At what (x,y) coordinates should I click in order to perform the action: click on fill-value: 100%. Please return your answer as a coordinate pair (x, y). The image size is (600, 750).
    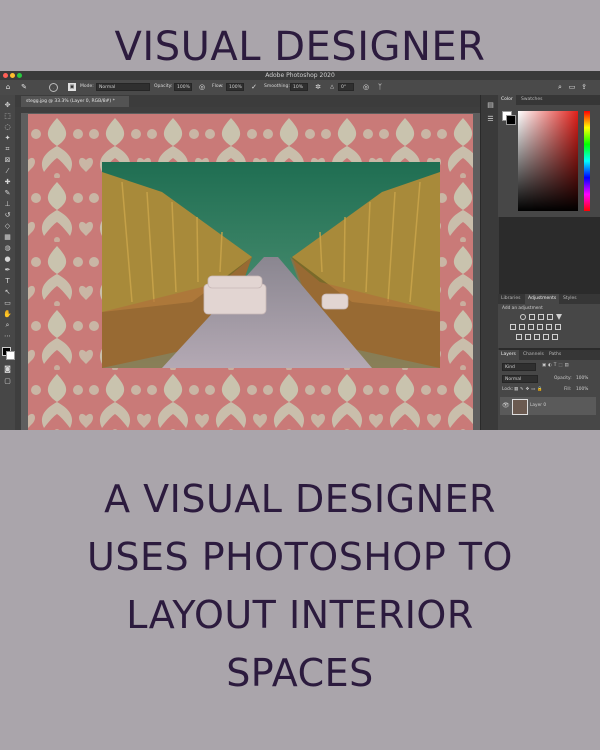
    Looking at the image, I should click on (582, 389).